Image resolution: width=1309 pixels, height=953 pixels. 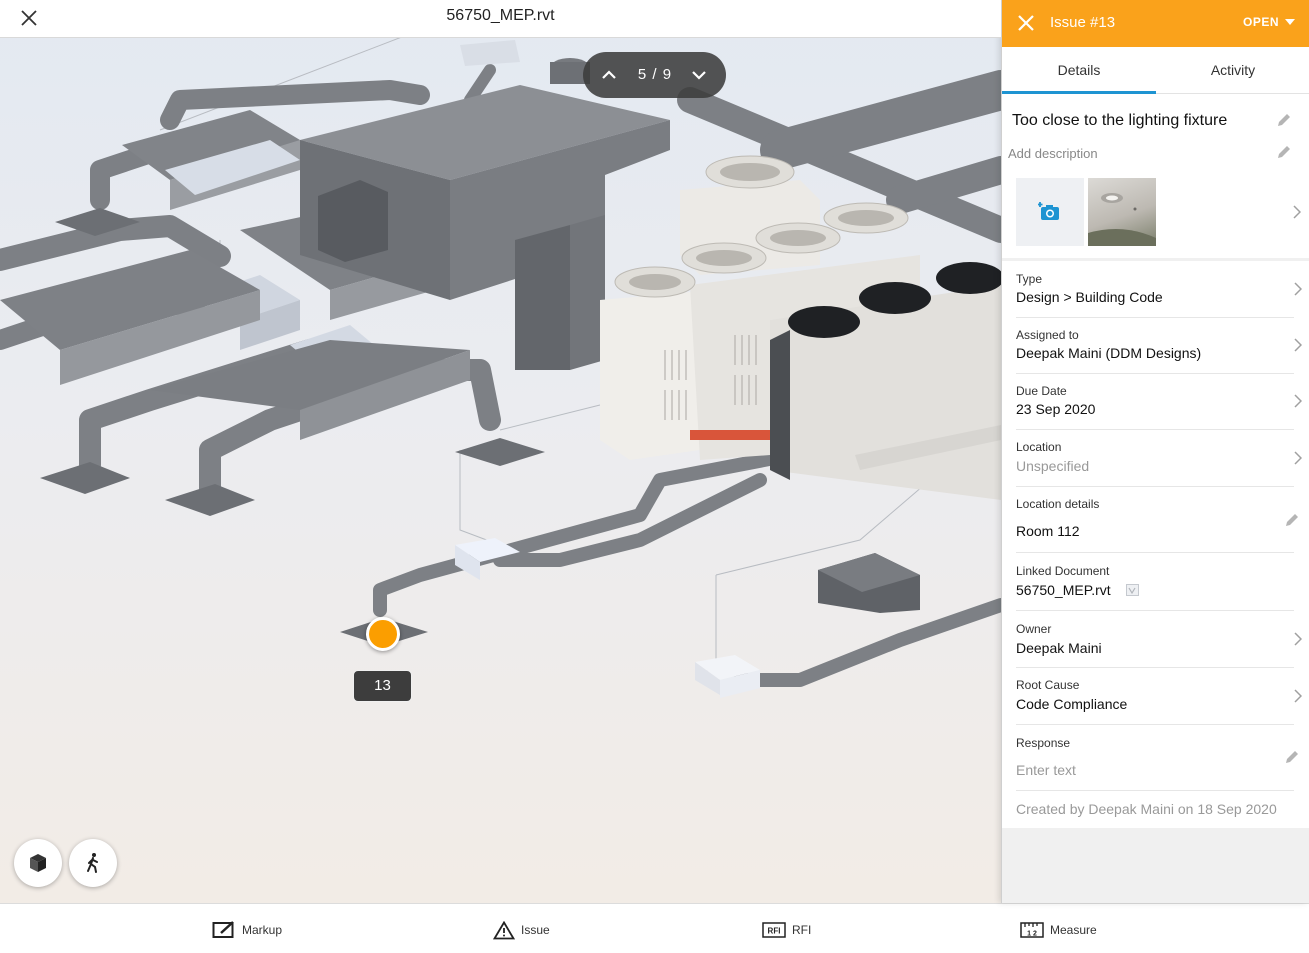 What do you see at coordinates (383, 634) in the screenshot?
I see `issue-pin-marker` at bounding box center [383, 634].